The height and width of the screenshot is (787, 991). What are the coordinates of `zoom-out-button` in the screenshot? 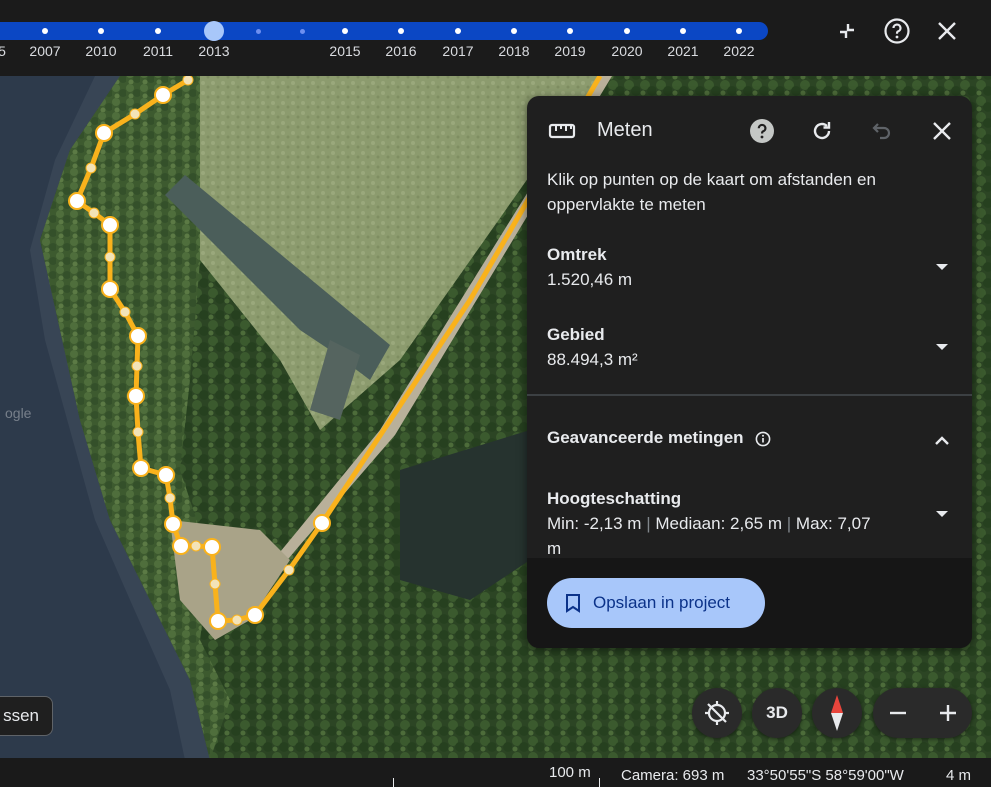 It's located at (897, 713).